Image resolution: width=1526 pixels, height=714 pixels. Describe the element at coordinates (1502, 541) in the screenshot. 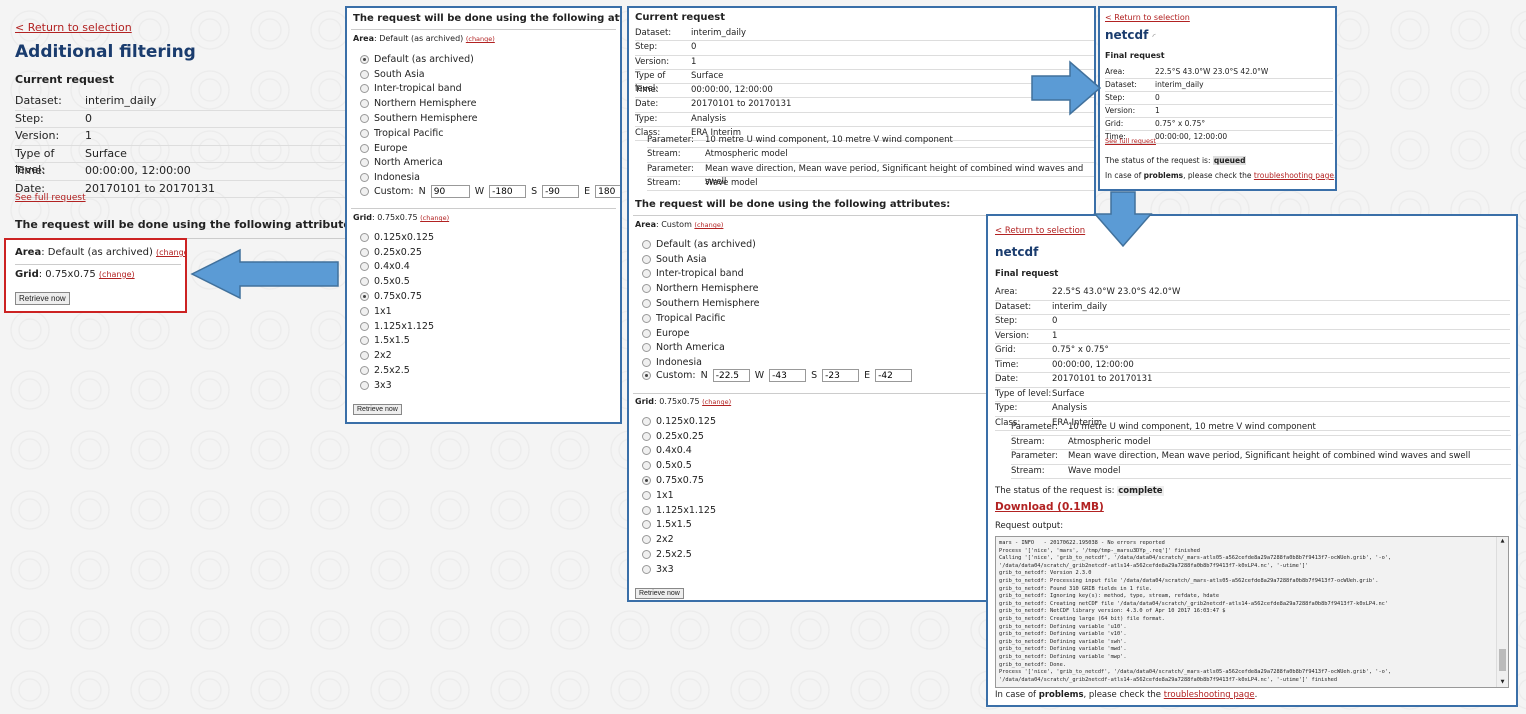

I see `scroll-up-icon: ▲` at that location.